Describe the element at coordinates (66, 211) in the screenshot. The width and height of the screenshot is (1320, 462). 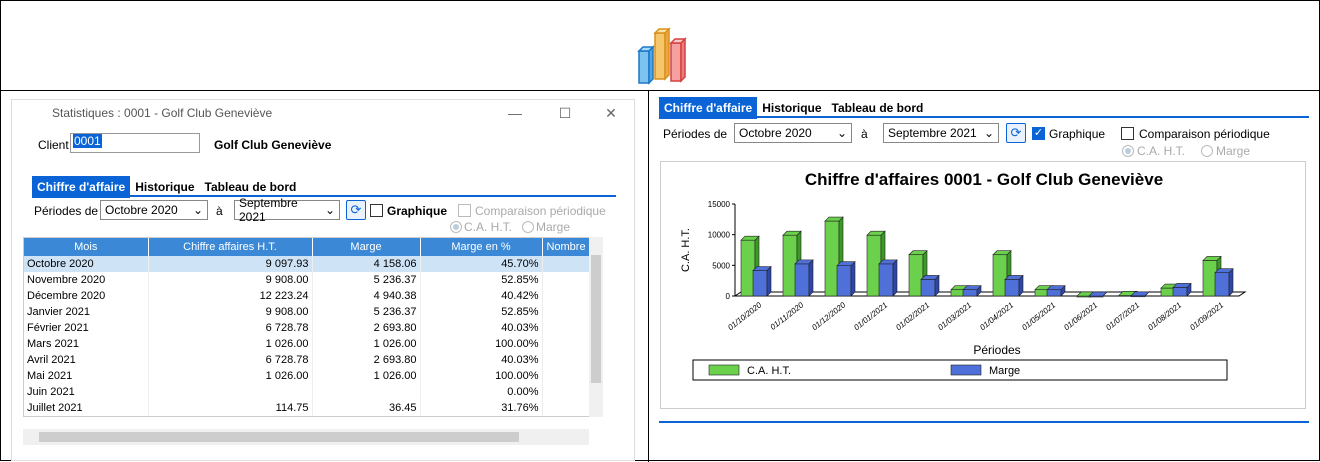
I see `periods-label: Périodes de` at that location.